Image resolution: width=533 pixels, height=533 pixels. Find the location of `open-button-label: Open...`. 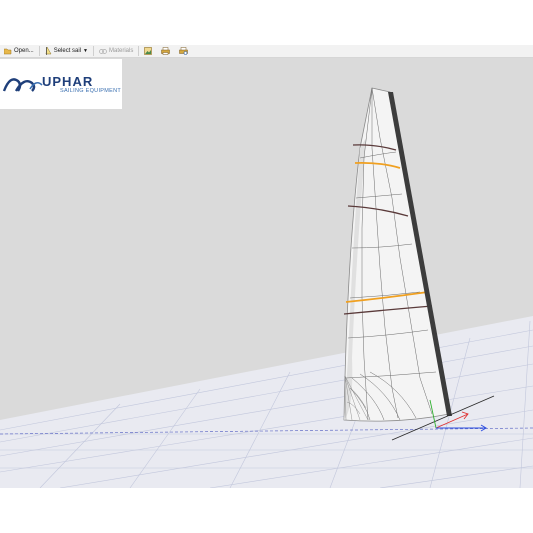

open-button-label: Open... is located at coordinates (24, 51).